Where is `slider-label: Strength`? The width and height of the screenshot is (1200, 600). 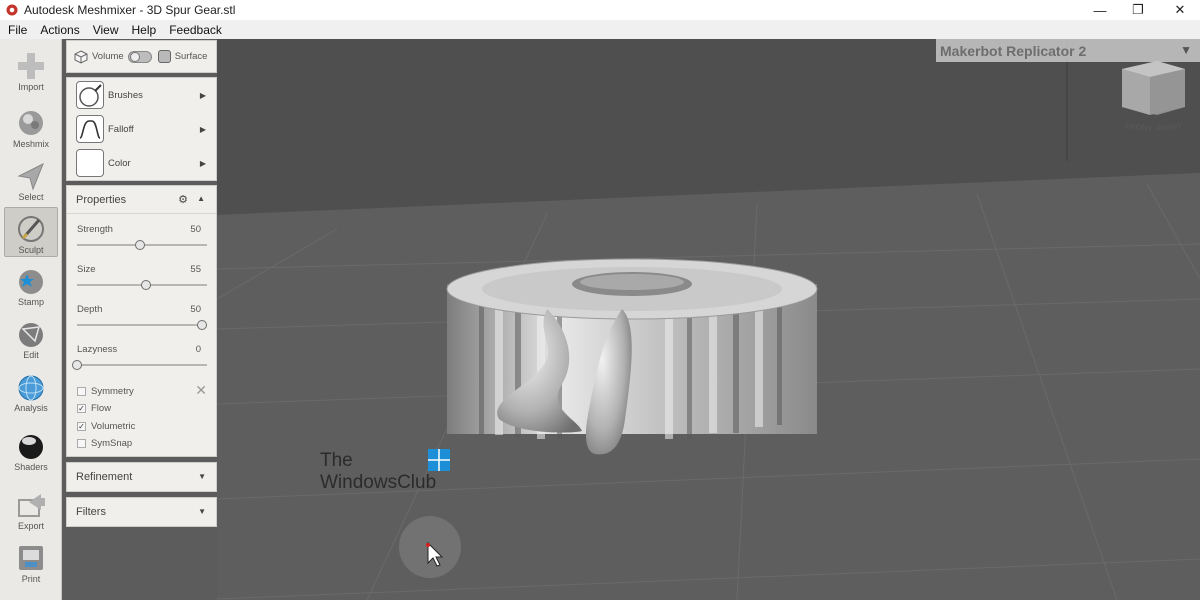 slider-label: Strength is located at coordinates (95, 229).